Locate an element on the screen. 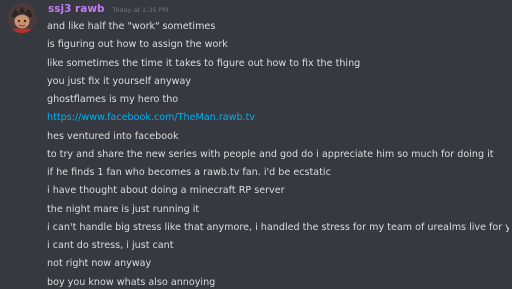 The image size is (512, 289). message-line: i cant do stress, i just cant is located at coordinates (110, 245).